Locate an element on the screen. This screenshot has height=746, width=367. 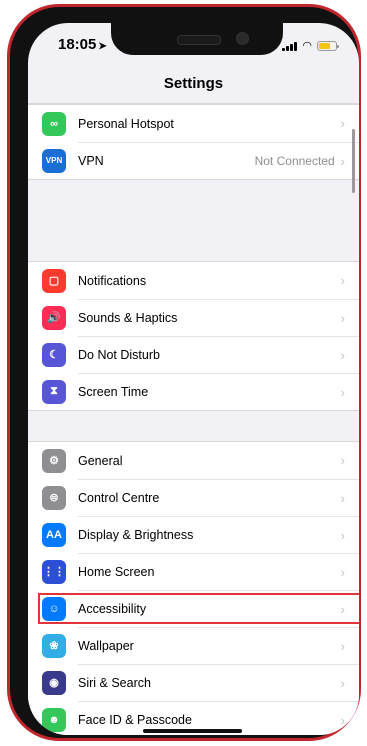
row-content: Screen Time › is located at coordinates (218, 391).